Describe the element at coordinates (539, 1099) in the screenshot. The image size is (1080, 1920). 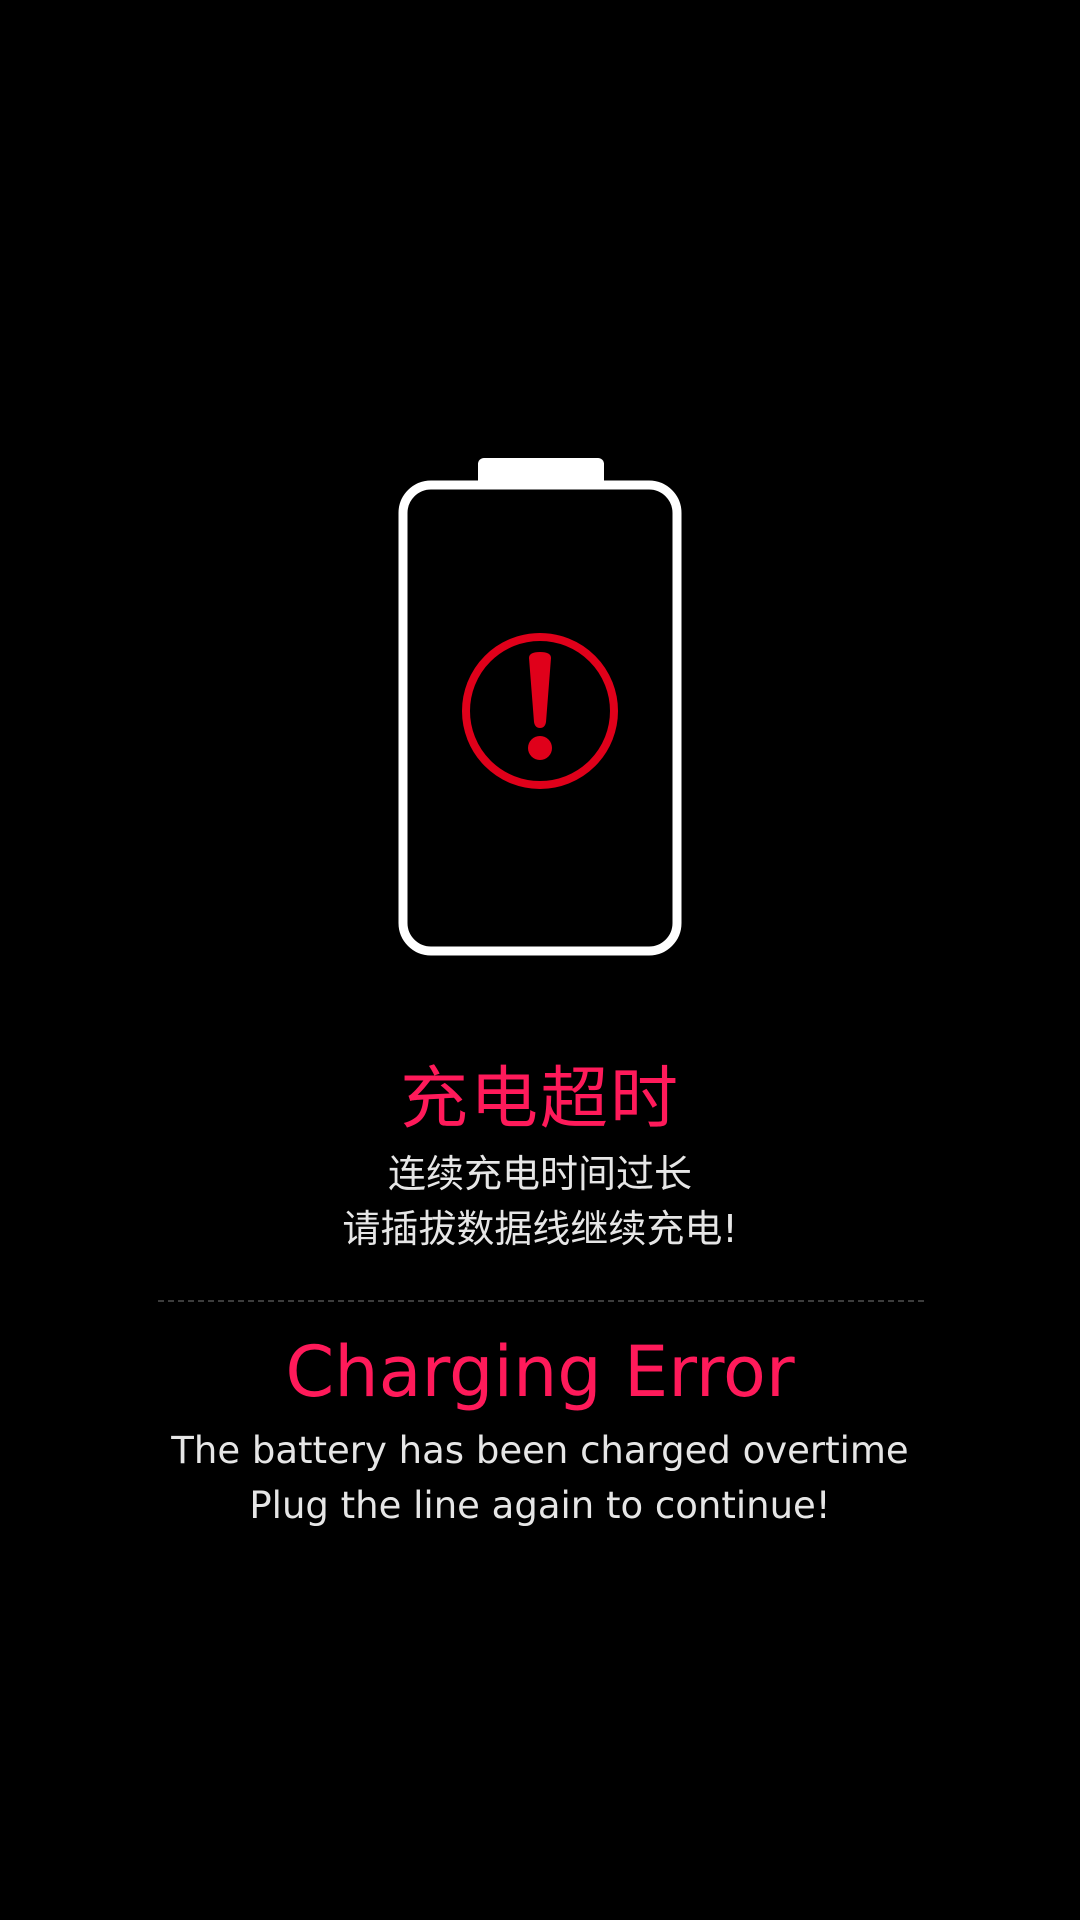
I see `cn-error-title: 充电超时` at that location.